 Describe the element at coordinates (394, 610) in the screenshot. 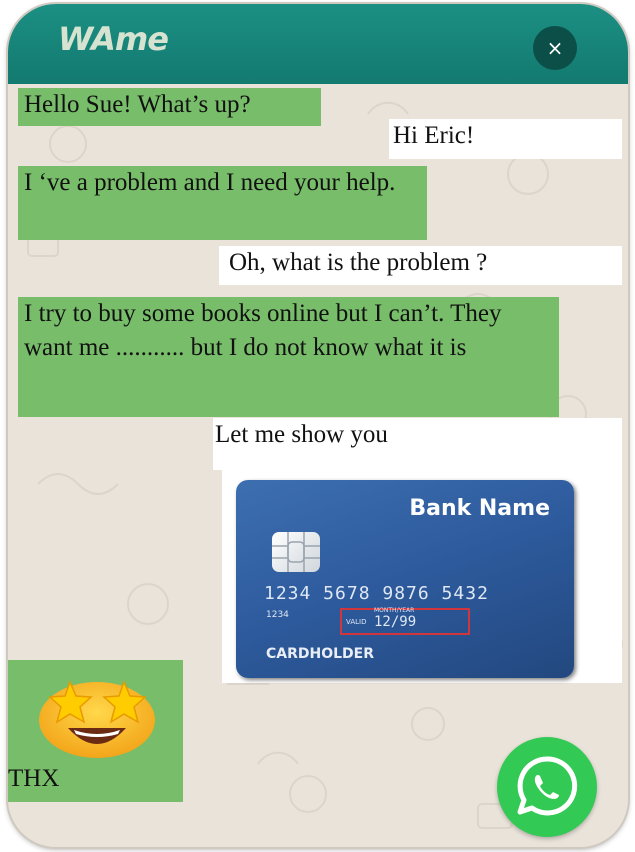

I see `month-year-label: MONTH/YEAR` at that location.